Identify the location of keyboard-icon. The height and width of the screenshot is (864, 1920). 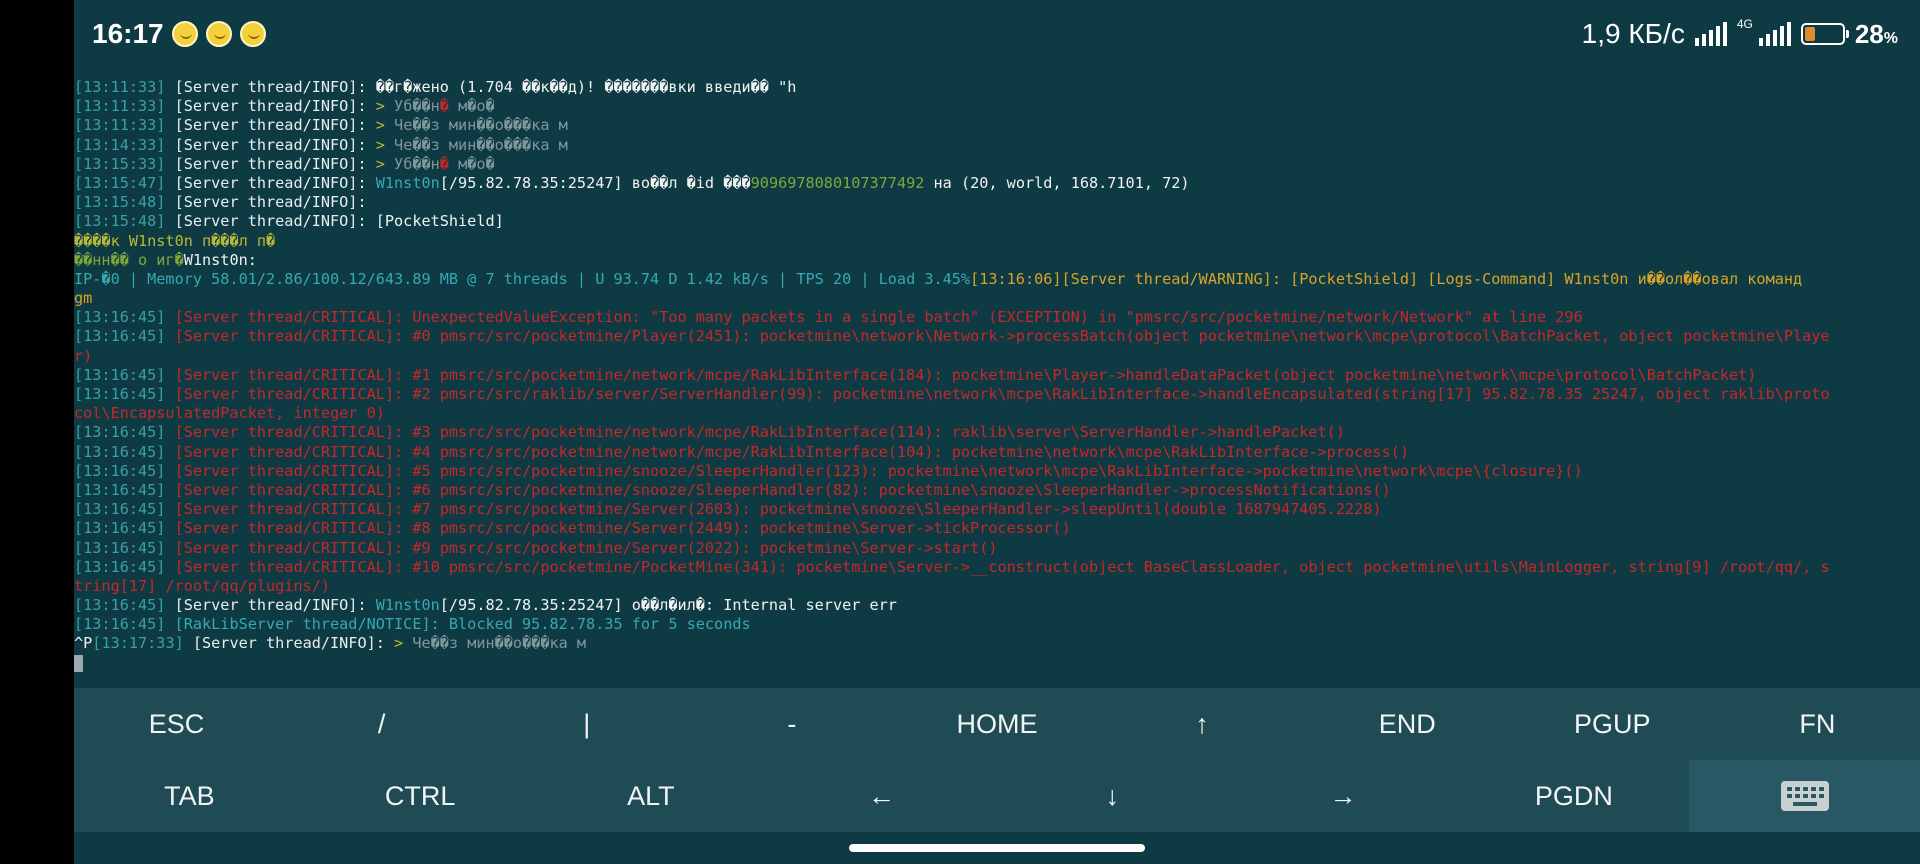
(1804, 796).